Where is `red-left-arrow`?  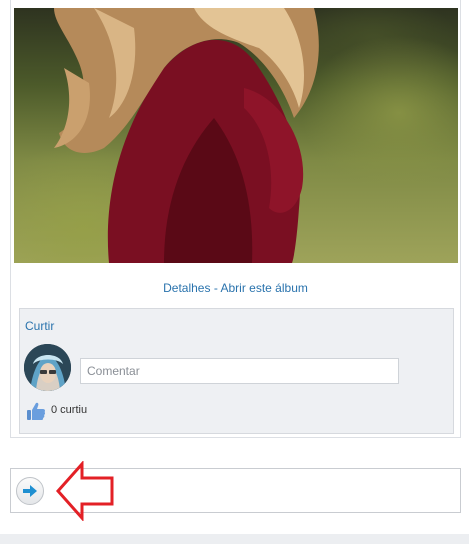 red-left-arrow is located at coordinates (84, 491).